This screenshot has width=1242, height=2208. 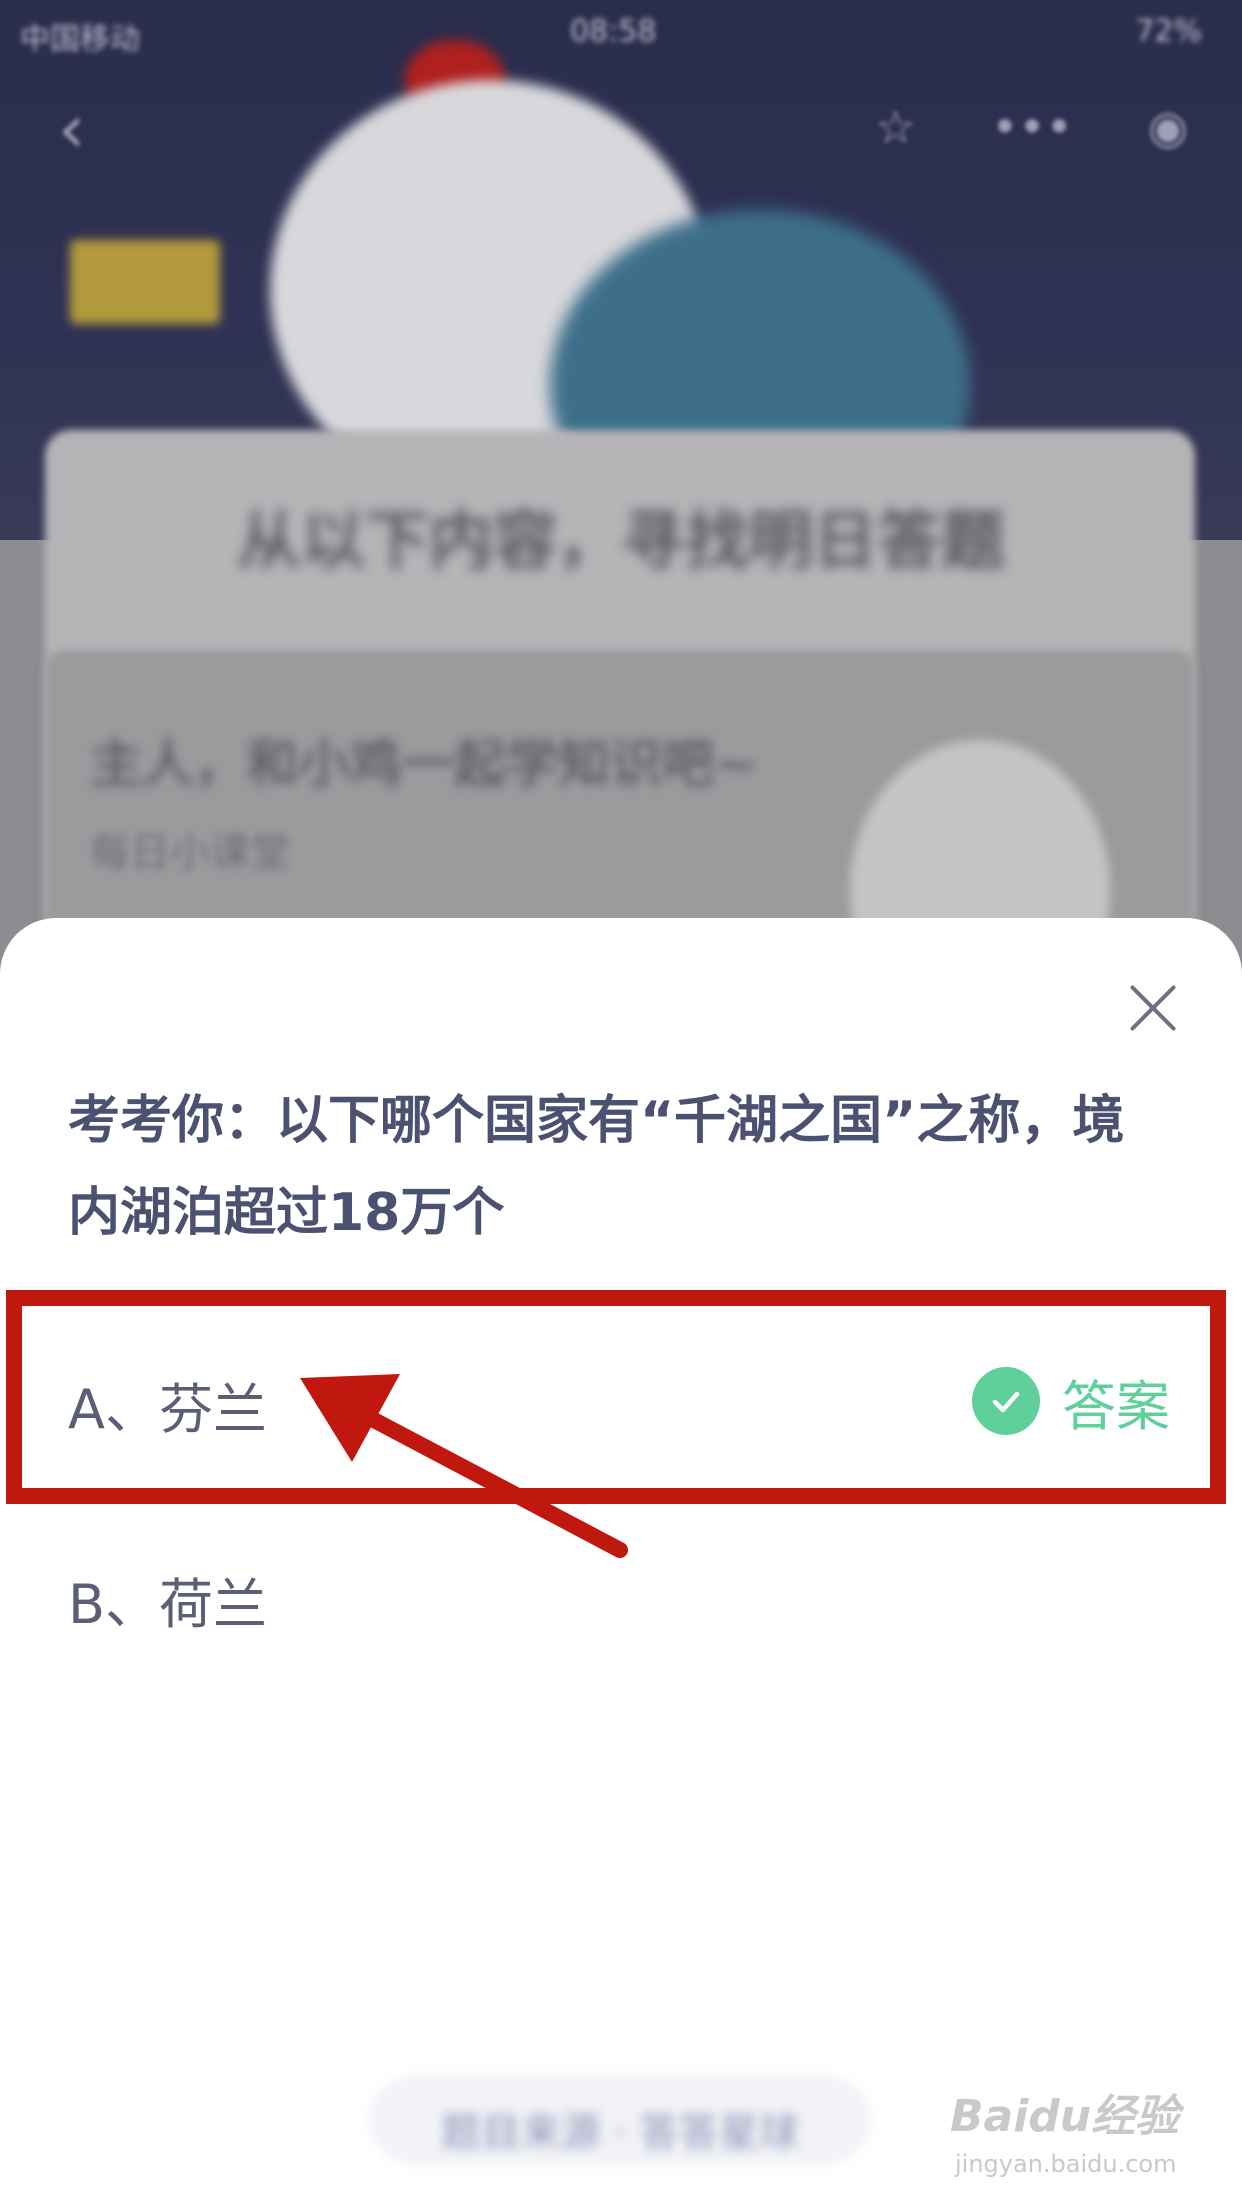 I want to click on star-icon: ☆, so click(x=895, y=127).